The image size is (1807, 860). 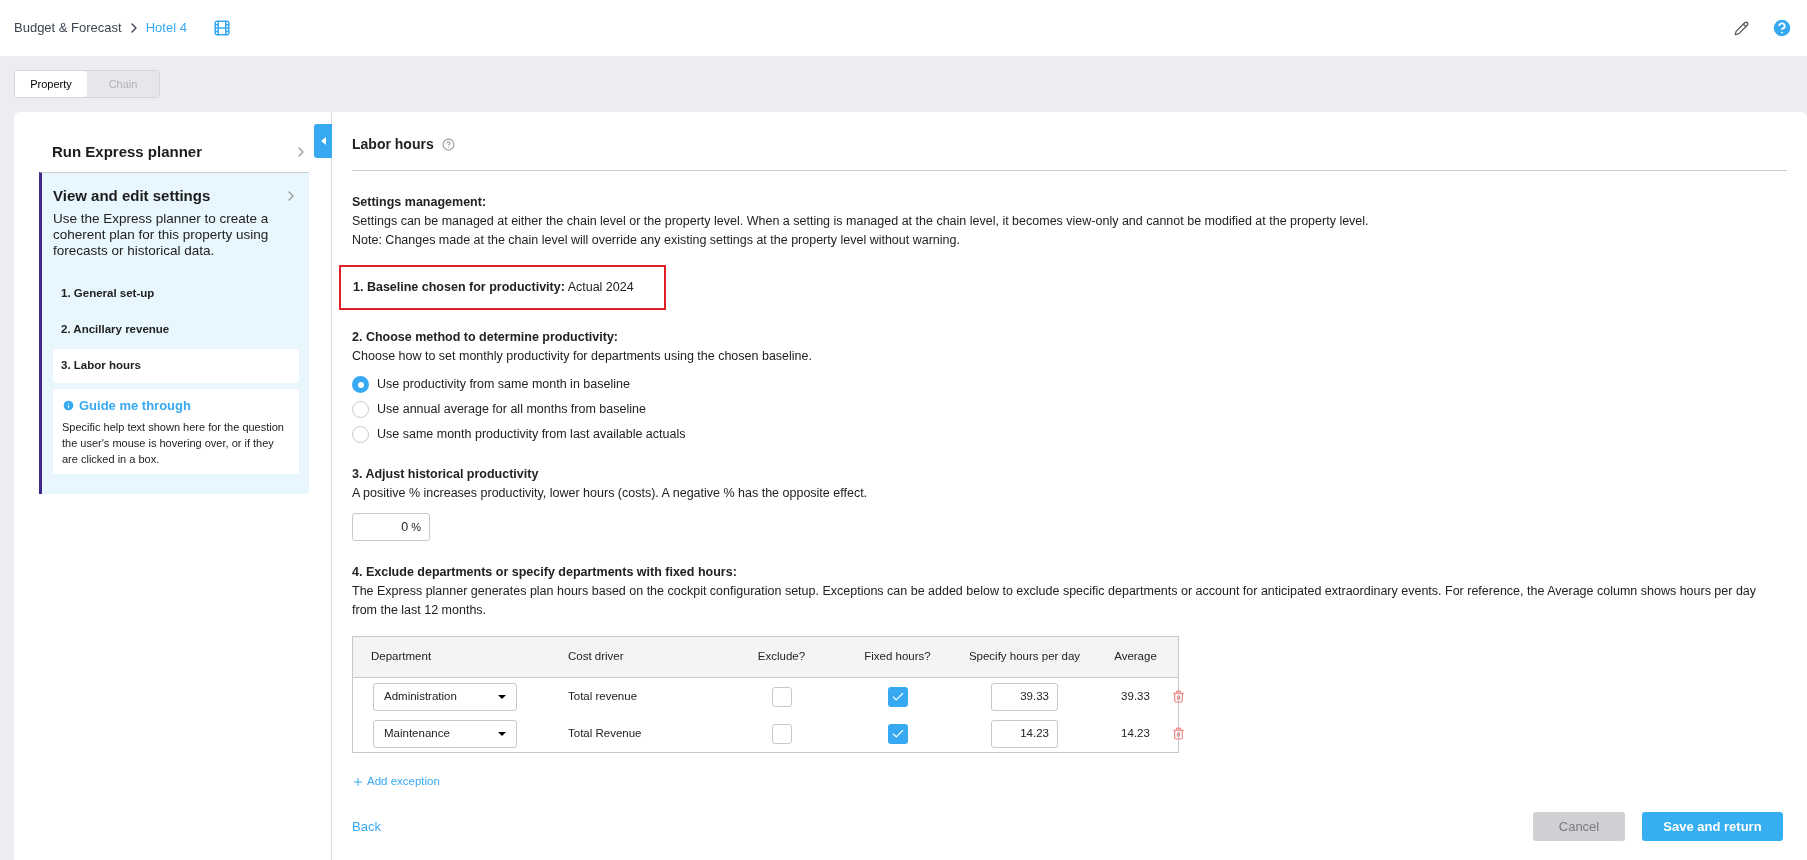 I want to click on column-header: Fixed hours?, so click(x=897, y=657).